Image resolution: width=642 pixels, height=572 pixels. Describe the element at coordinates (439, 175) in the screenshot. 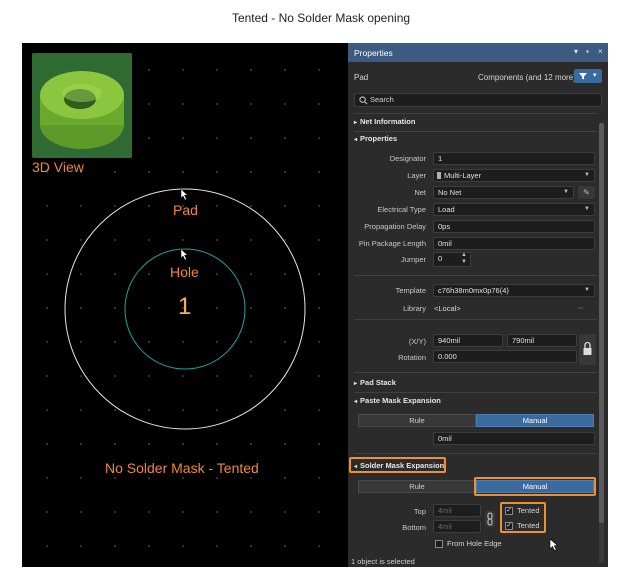

I see `layer-color-swatch` at that location.